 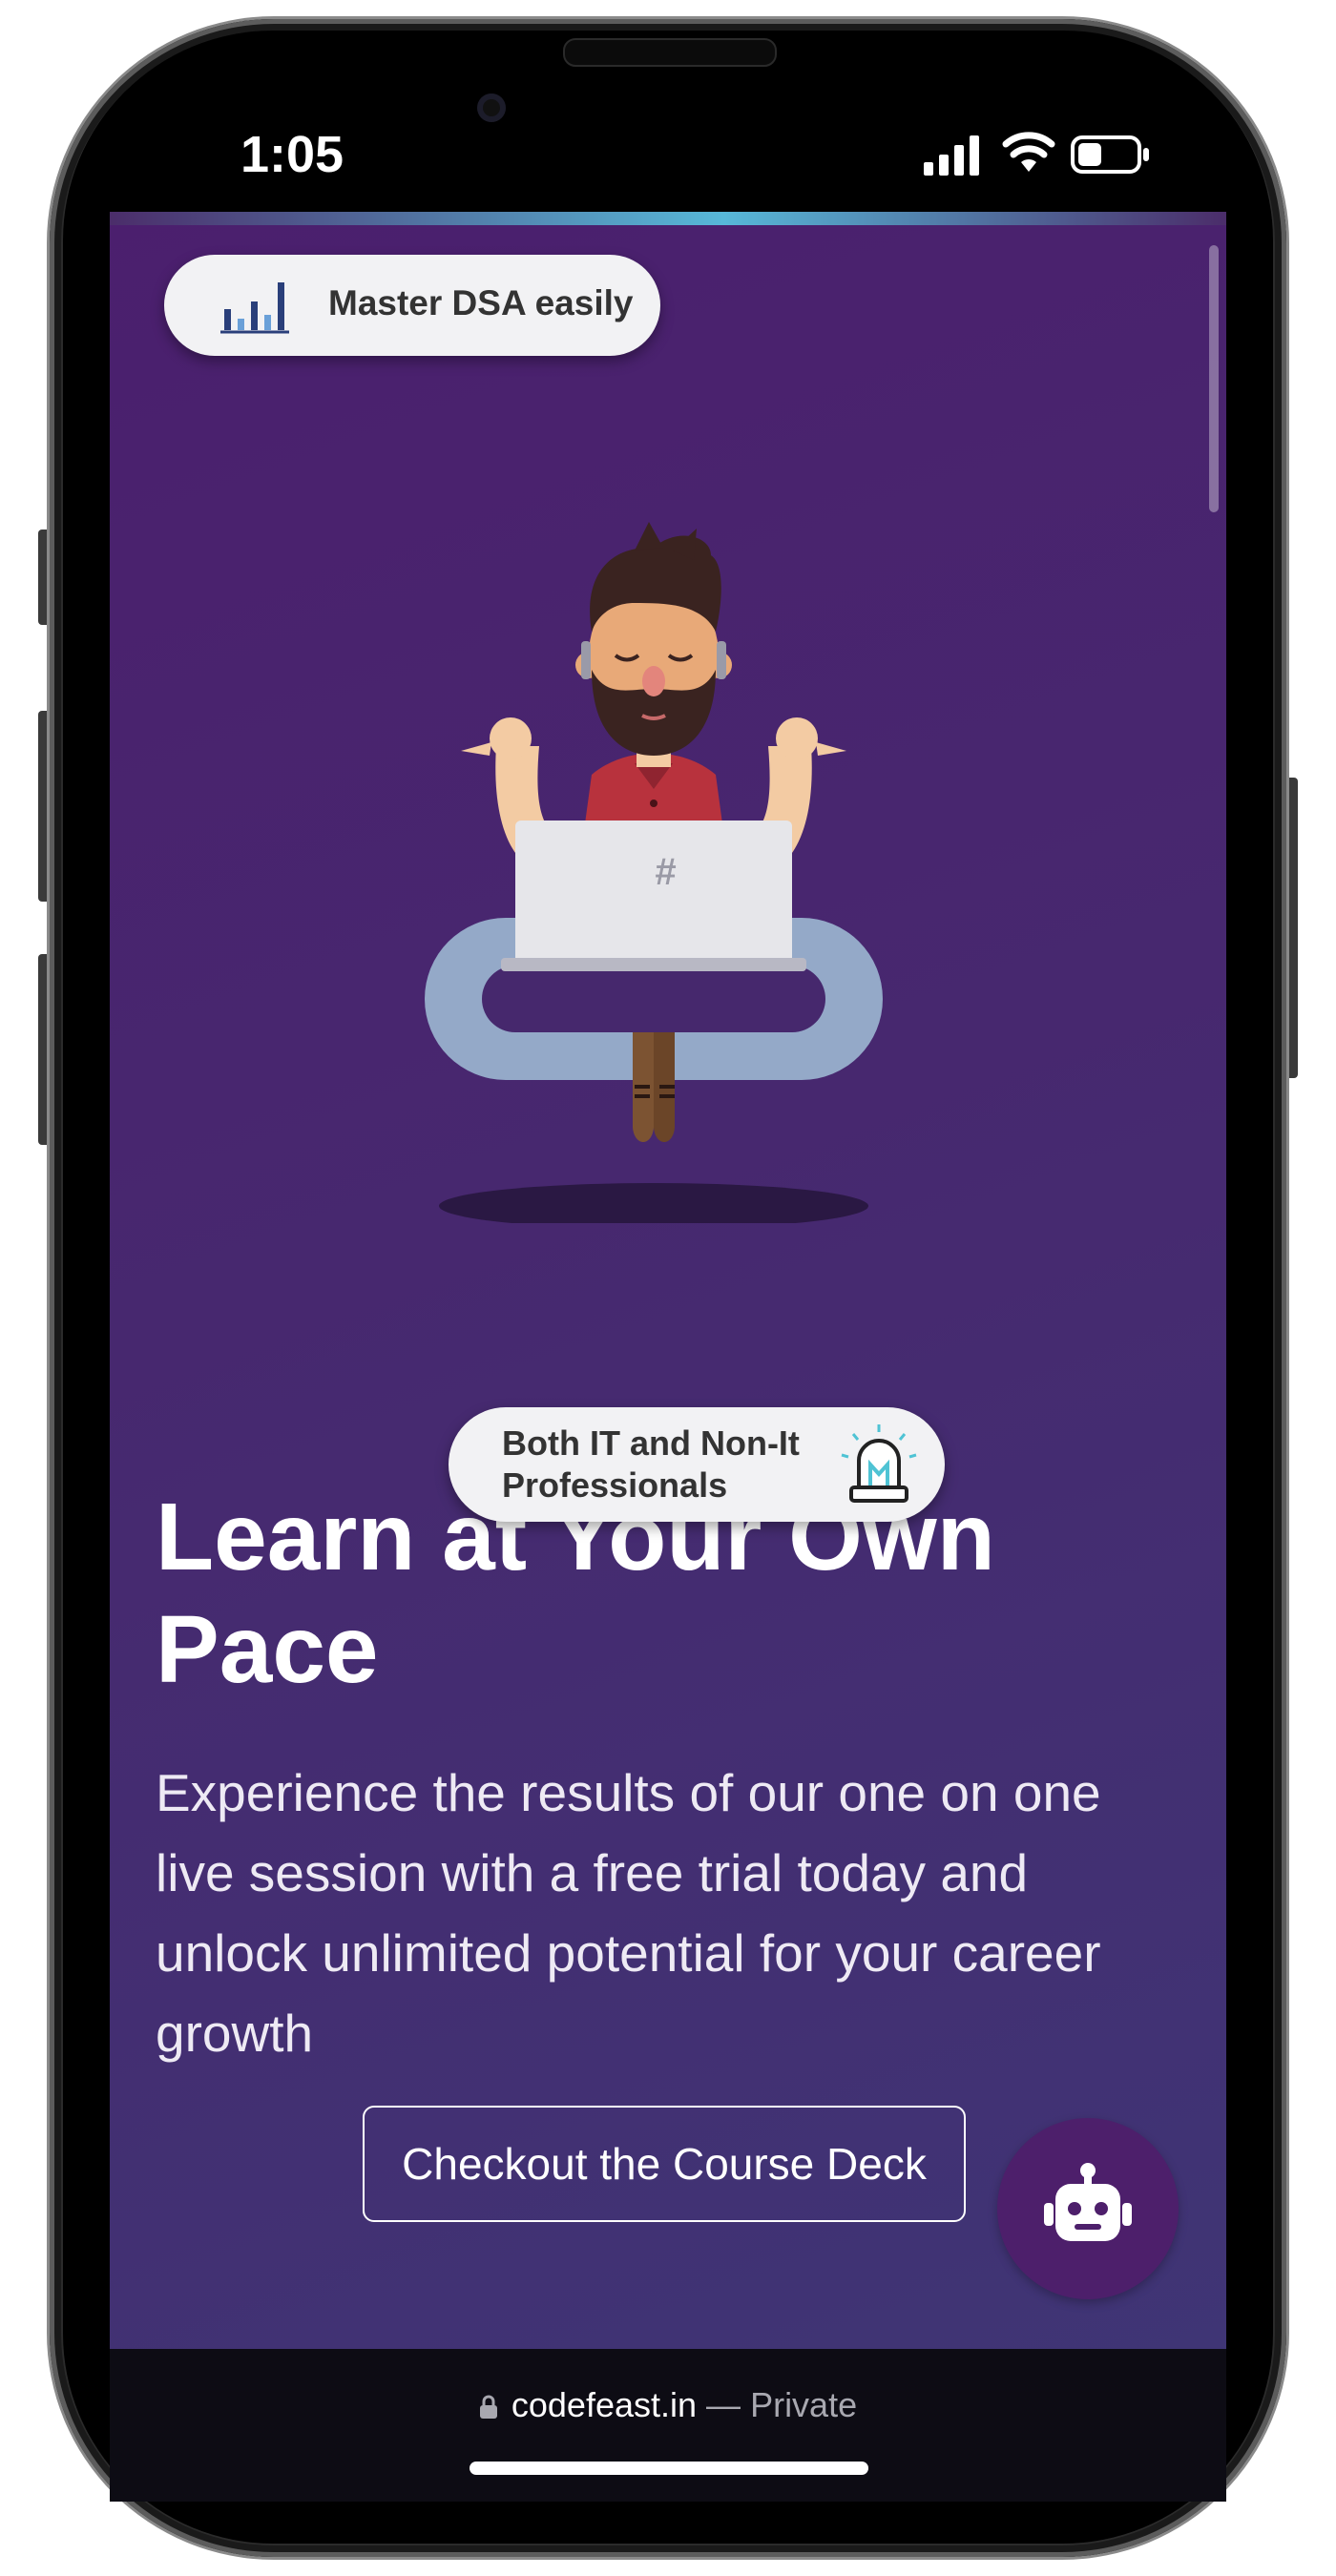 I want to click on badge-master-dsa: Master DSA easily, so click(x=412, y=305).